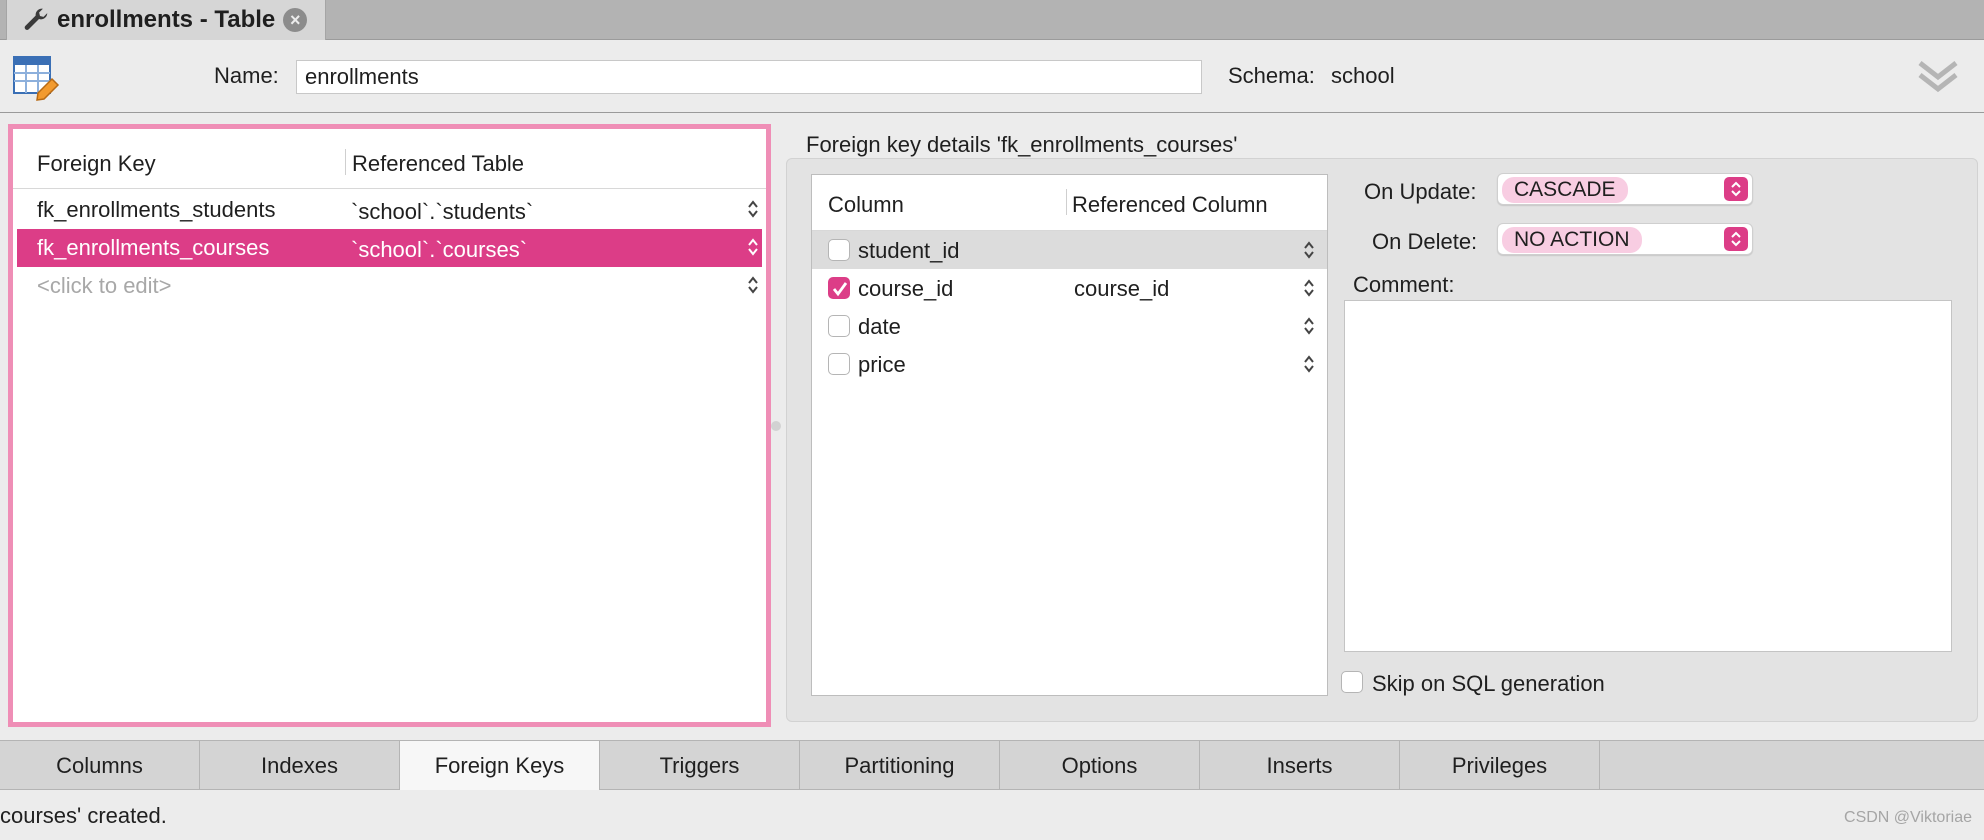  I want to click on foreign-key-list-header: Foreign Key Referenced Table, so click(389, 159).